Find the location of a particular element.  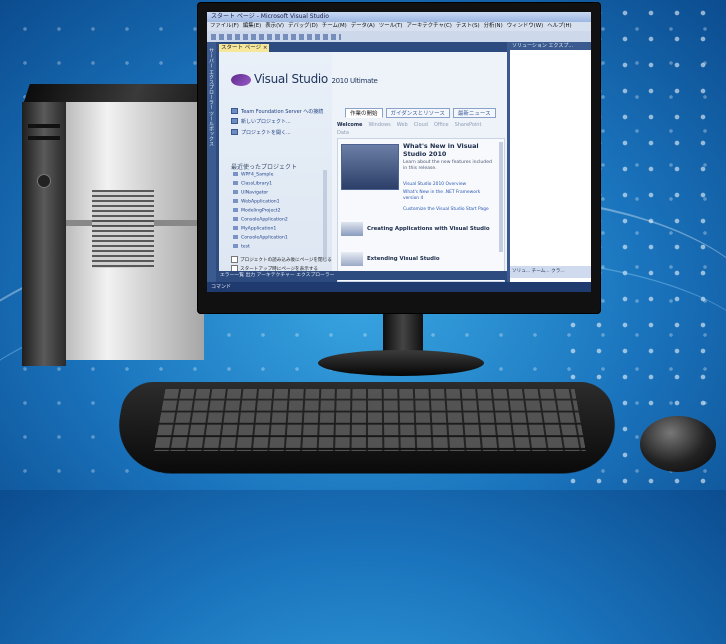

start-page-tabs: 作業の開始 ガイダンスとリソース 最新ニュース is located at coordinates (420, 113).